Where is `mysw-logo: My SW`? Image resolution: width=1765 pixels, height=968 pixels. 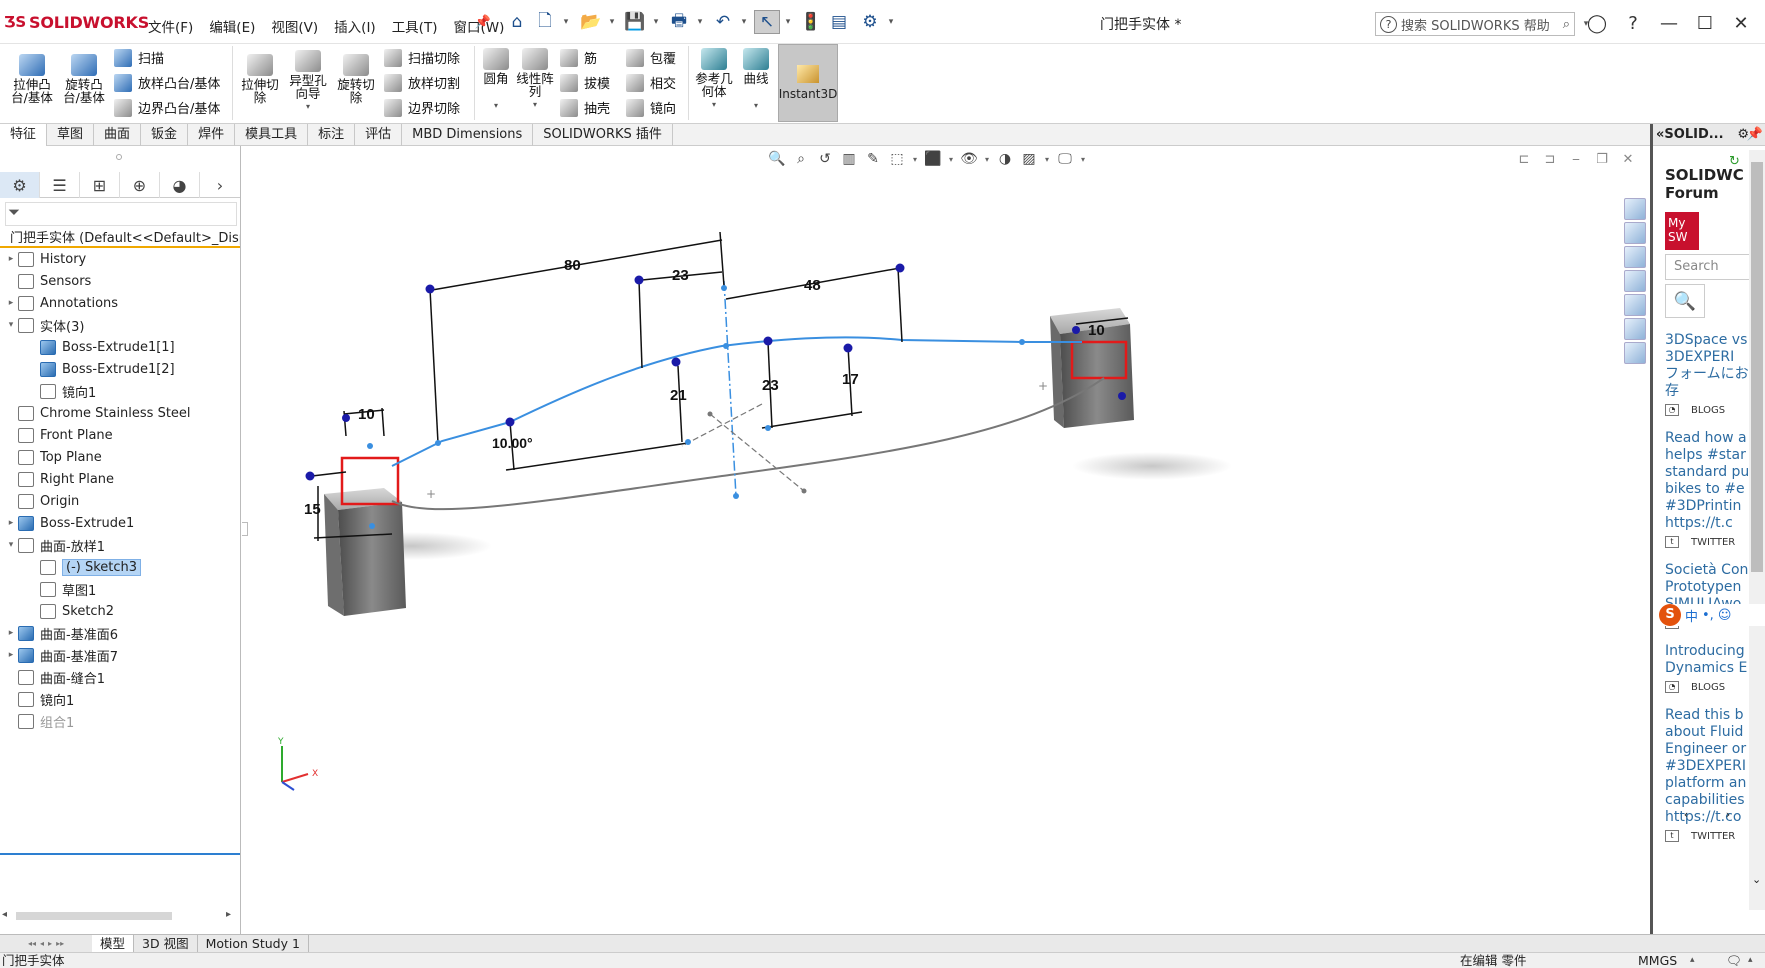 mysw-logo: My SW is located at coordinates (1682, 231).